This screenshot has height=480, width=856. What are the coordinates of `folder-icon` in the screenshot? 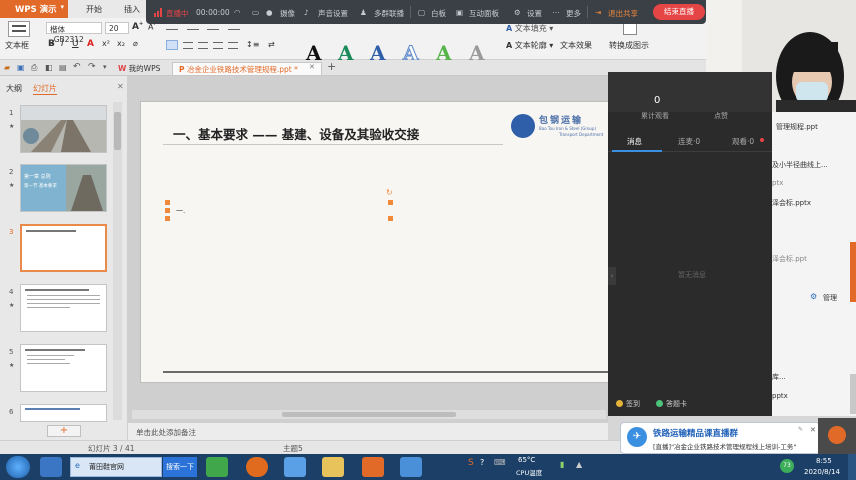 It's located at (333, 467).